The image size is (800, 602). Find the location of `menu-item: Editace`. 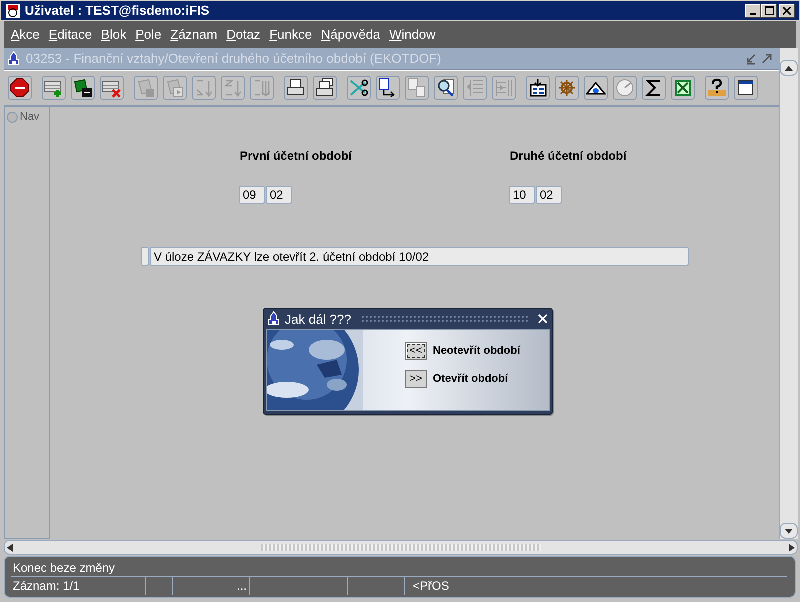

menu-item: Editace is located at coordinates (71, 34).